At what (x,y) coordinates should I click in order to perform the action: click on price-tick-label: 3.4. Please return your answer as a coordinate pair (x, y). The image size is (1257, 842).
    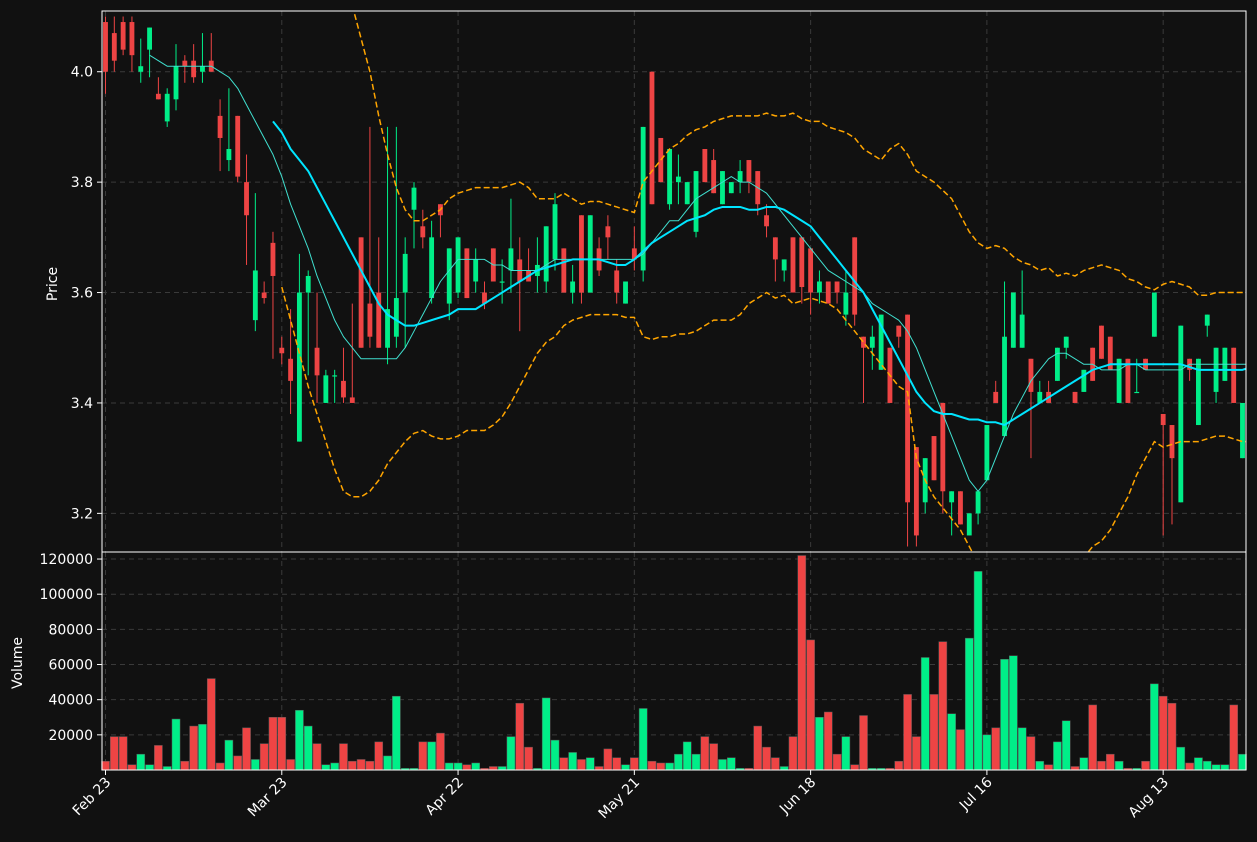
    Looking at the image, I should click on (82, 404).